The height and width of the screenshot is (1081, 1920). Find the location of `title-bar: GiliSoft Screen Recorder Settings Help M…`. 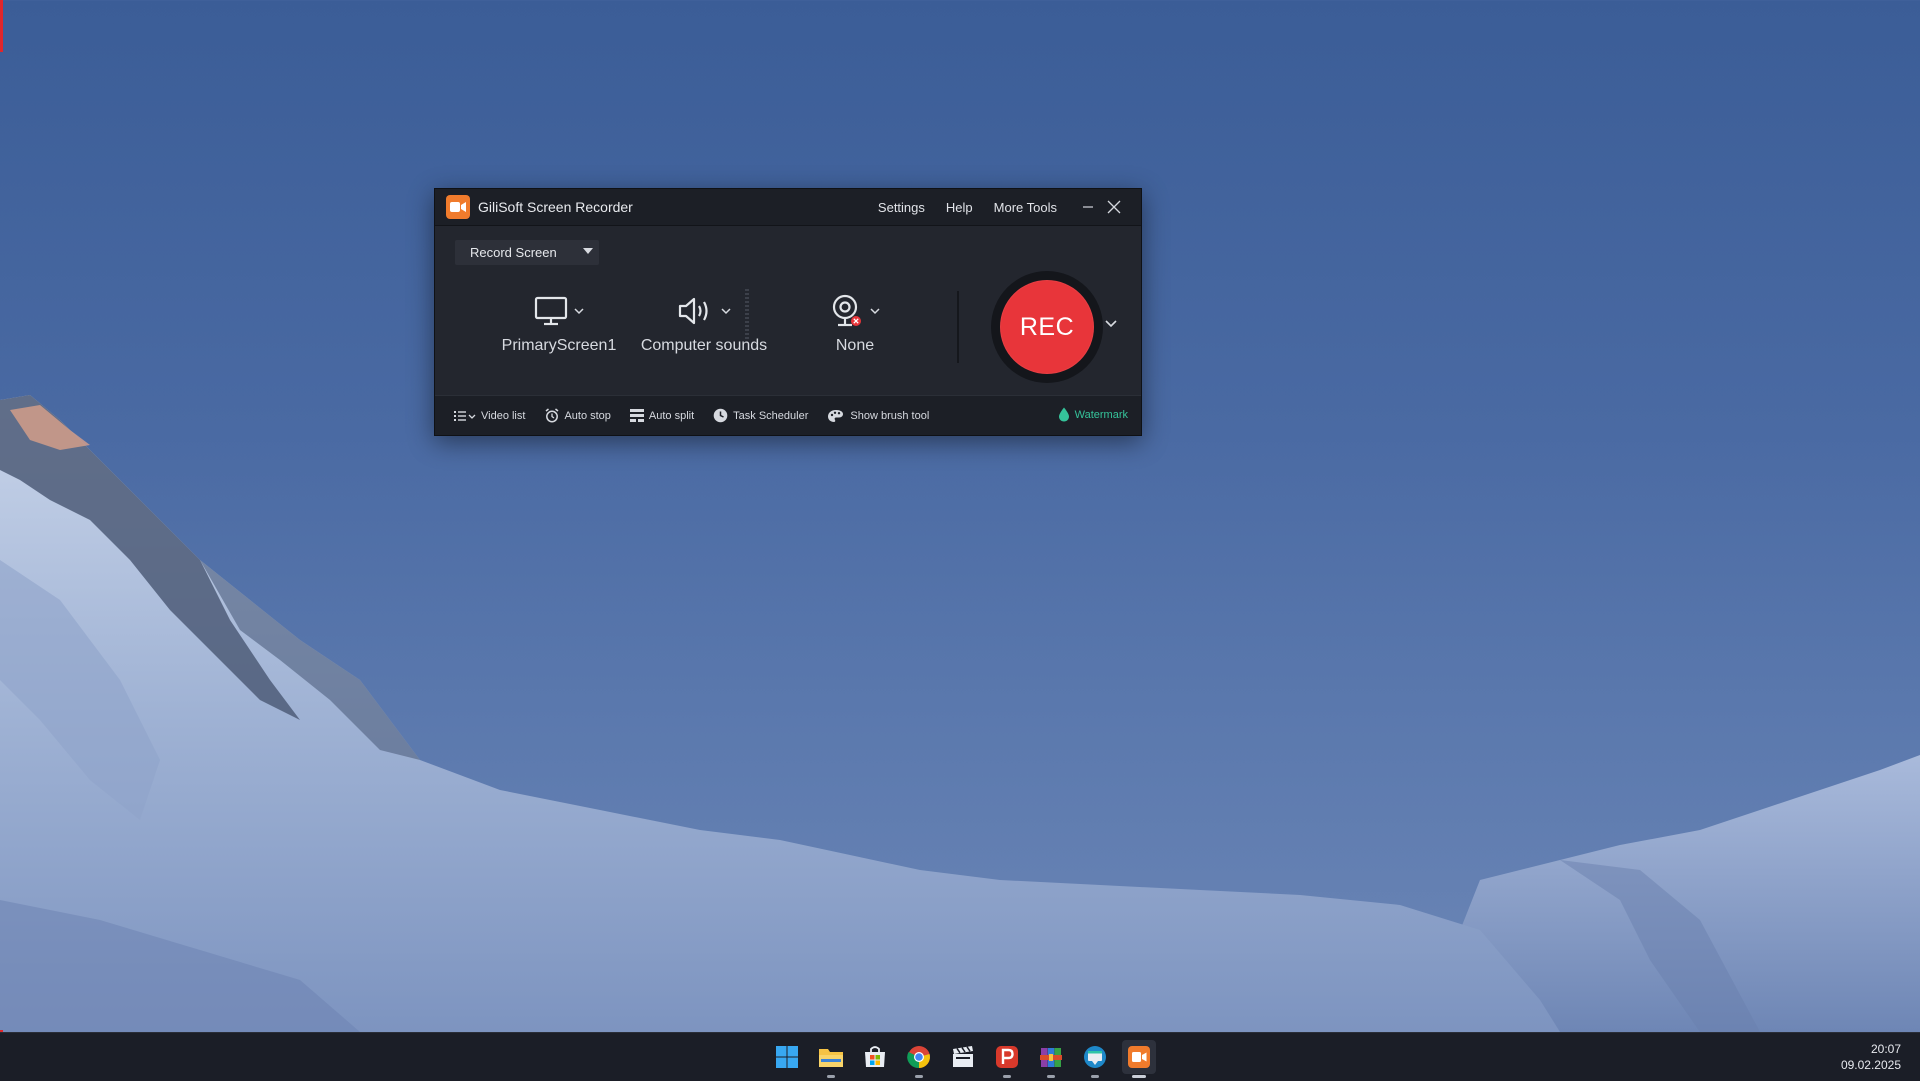

title-bar: GiliSoft Screen Recorder Settings Help M… is located at coordinates (788, 207).